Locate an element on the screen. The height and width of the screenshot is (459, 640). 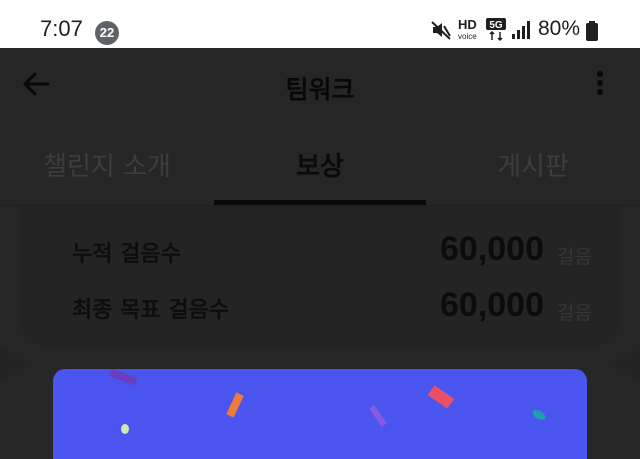
signal-icon is located at coordinates (522, 32).